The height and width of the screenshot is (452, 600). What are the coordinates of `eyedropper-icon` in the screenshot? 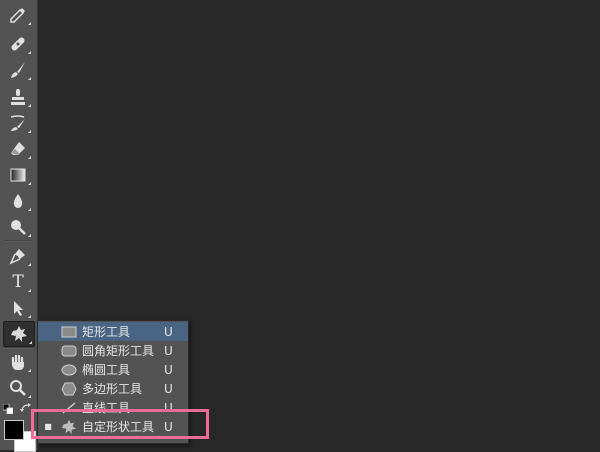 It's located at (17, 15).